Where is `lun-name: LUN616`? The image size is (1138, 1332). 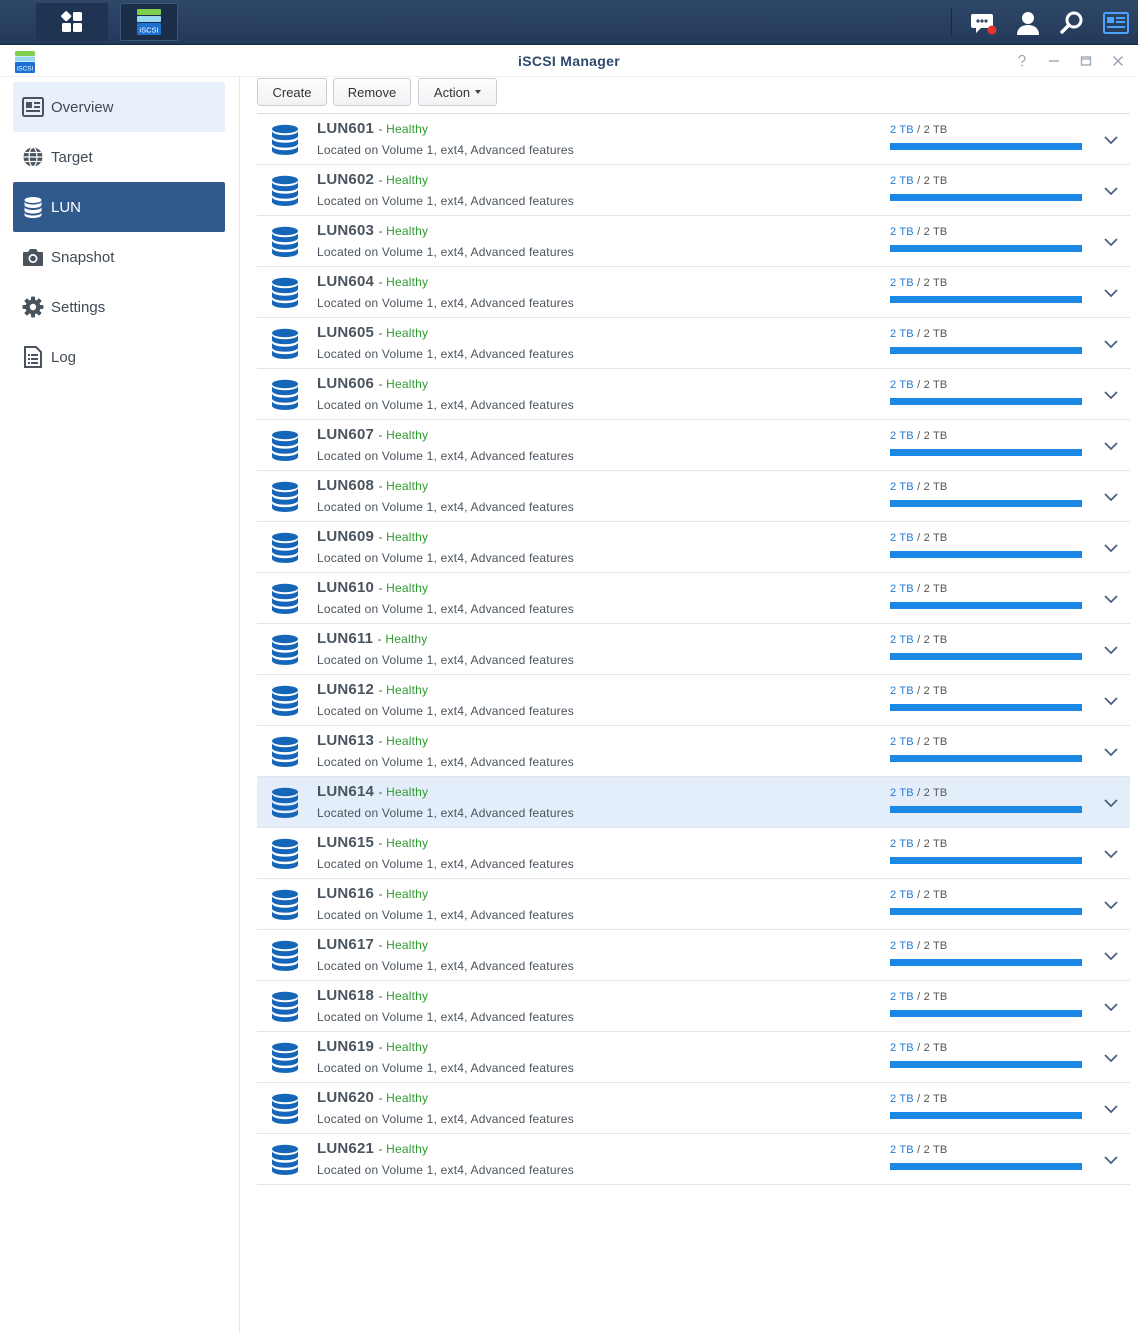 lun-name: LUN616 is located at coordinates (346, 893).